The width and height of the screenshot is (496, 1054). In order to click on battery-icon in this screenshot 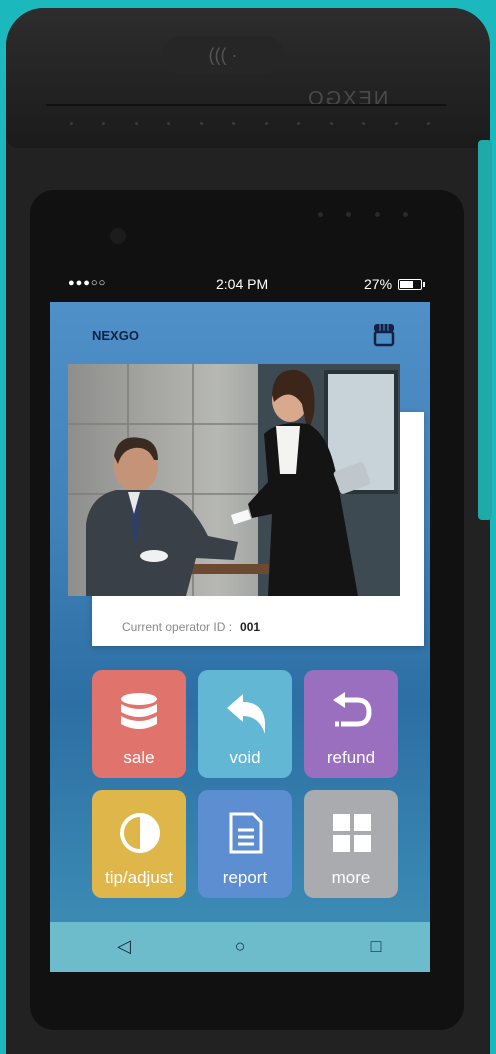, I will do `click(412, 284)`.